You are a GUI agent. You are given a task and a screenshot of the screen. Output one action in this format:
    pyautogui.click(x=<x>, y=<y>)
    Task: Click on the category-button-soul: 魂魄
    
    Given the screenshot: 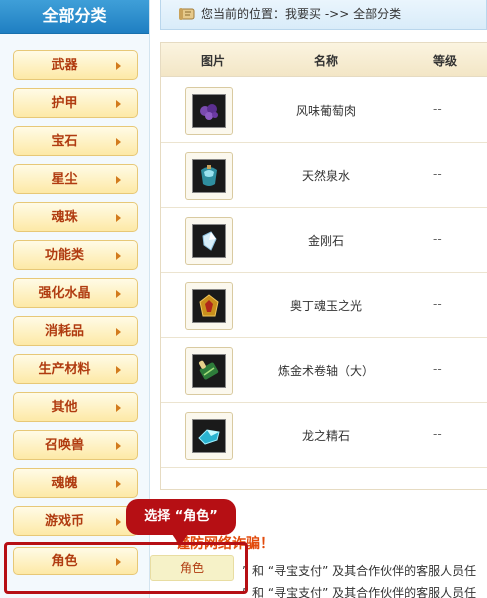 What is the action you would take?
    pyautogui.click(x=75, y=483)
    